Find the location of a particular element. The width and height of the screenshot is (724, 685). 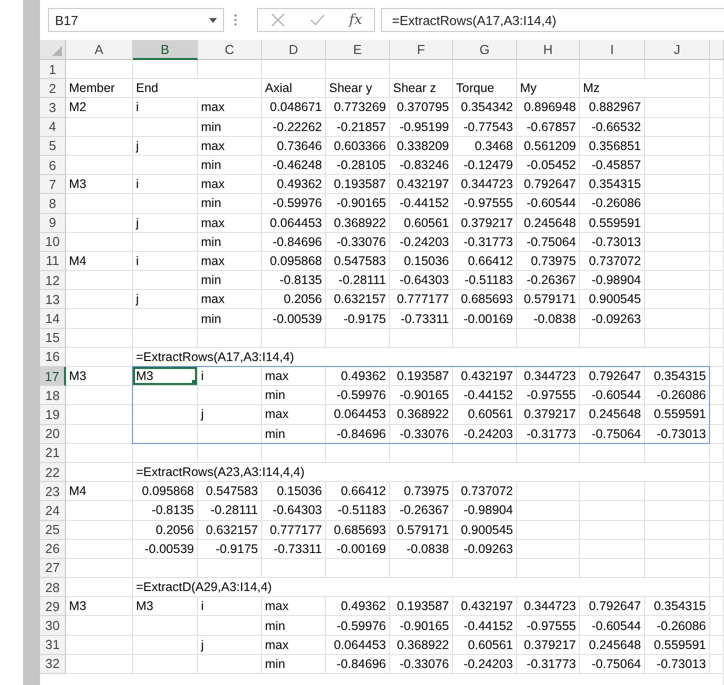

table-cell: 0.344723 is located at coordinates (485, 184).